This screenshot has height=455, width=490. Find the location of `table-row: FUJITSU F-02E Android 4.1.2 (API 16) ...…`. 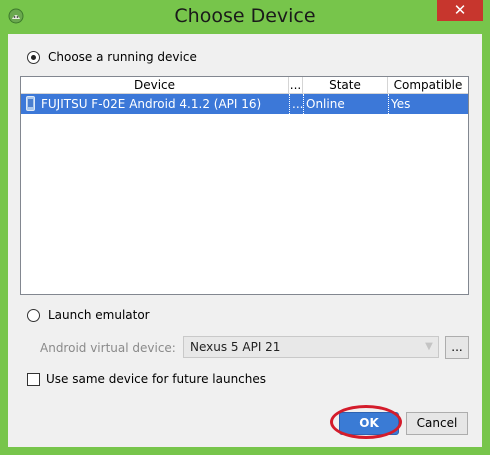

table-row: FUJITSU F-02E Android 4.1.2 (API 16) ...… is located at coordinates (244, 104).